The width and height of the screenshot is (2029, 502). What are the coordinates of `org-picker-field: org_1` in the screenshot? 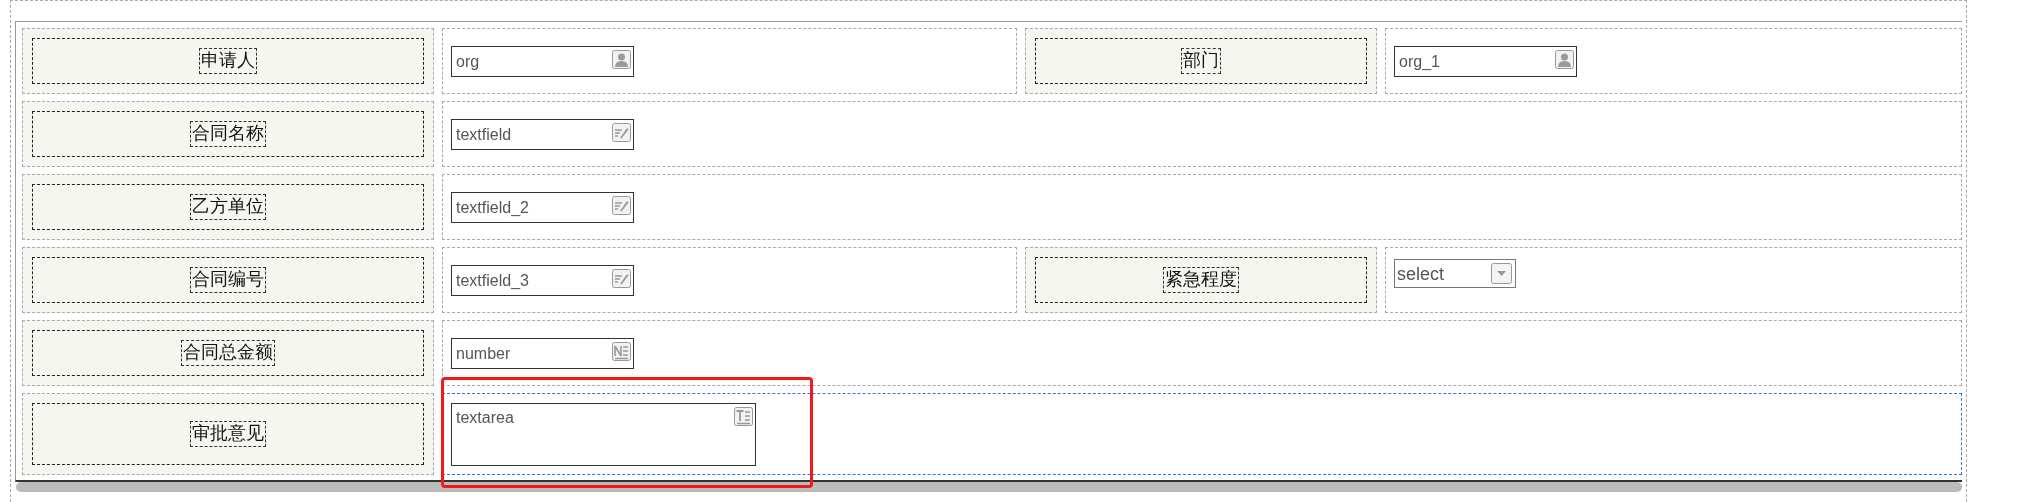 It's located at (1485, 61).